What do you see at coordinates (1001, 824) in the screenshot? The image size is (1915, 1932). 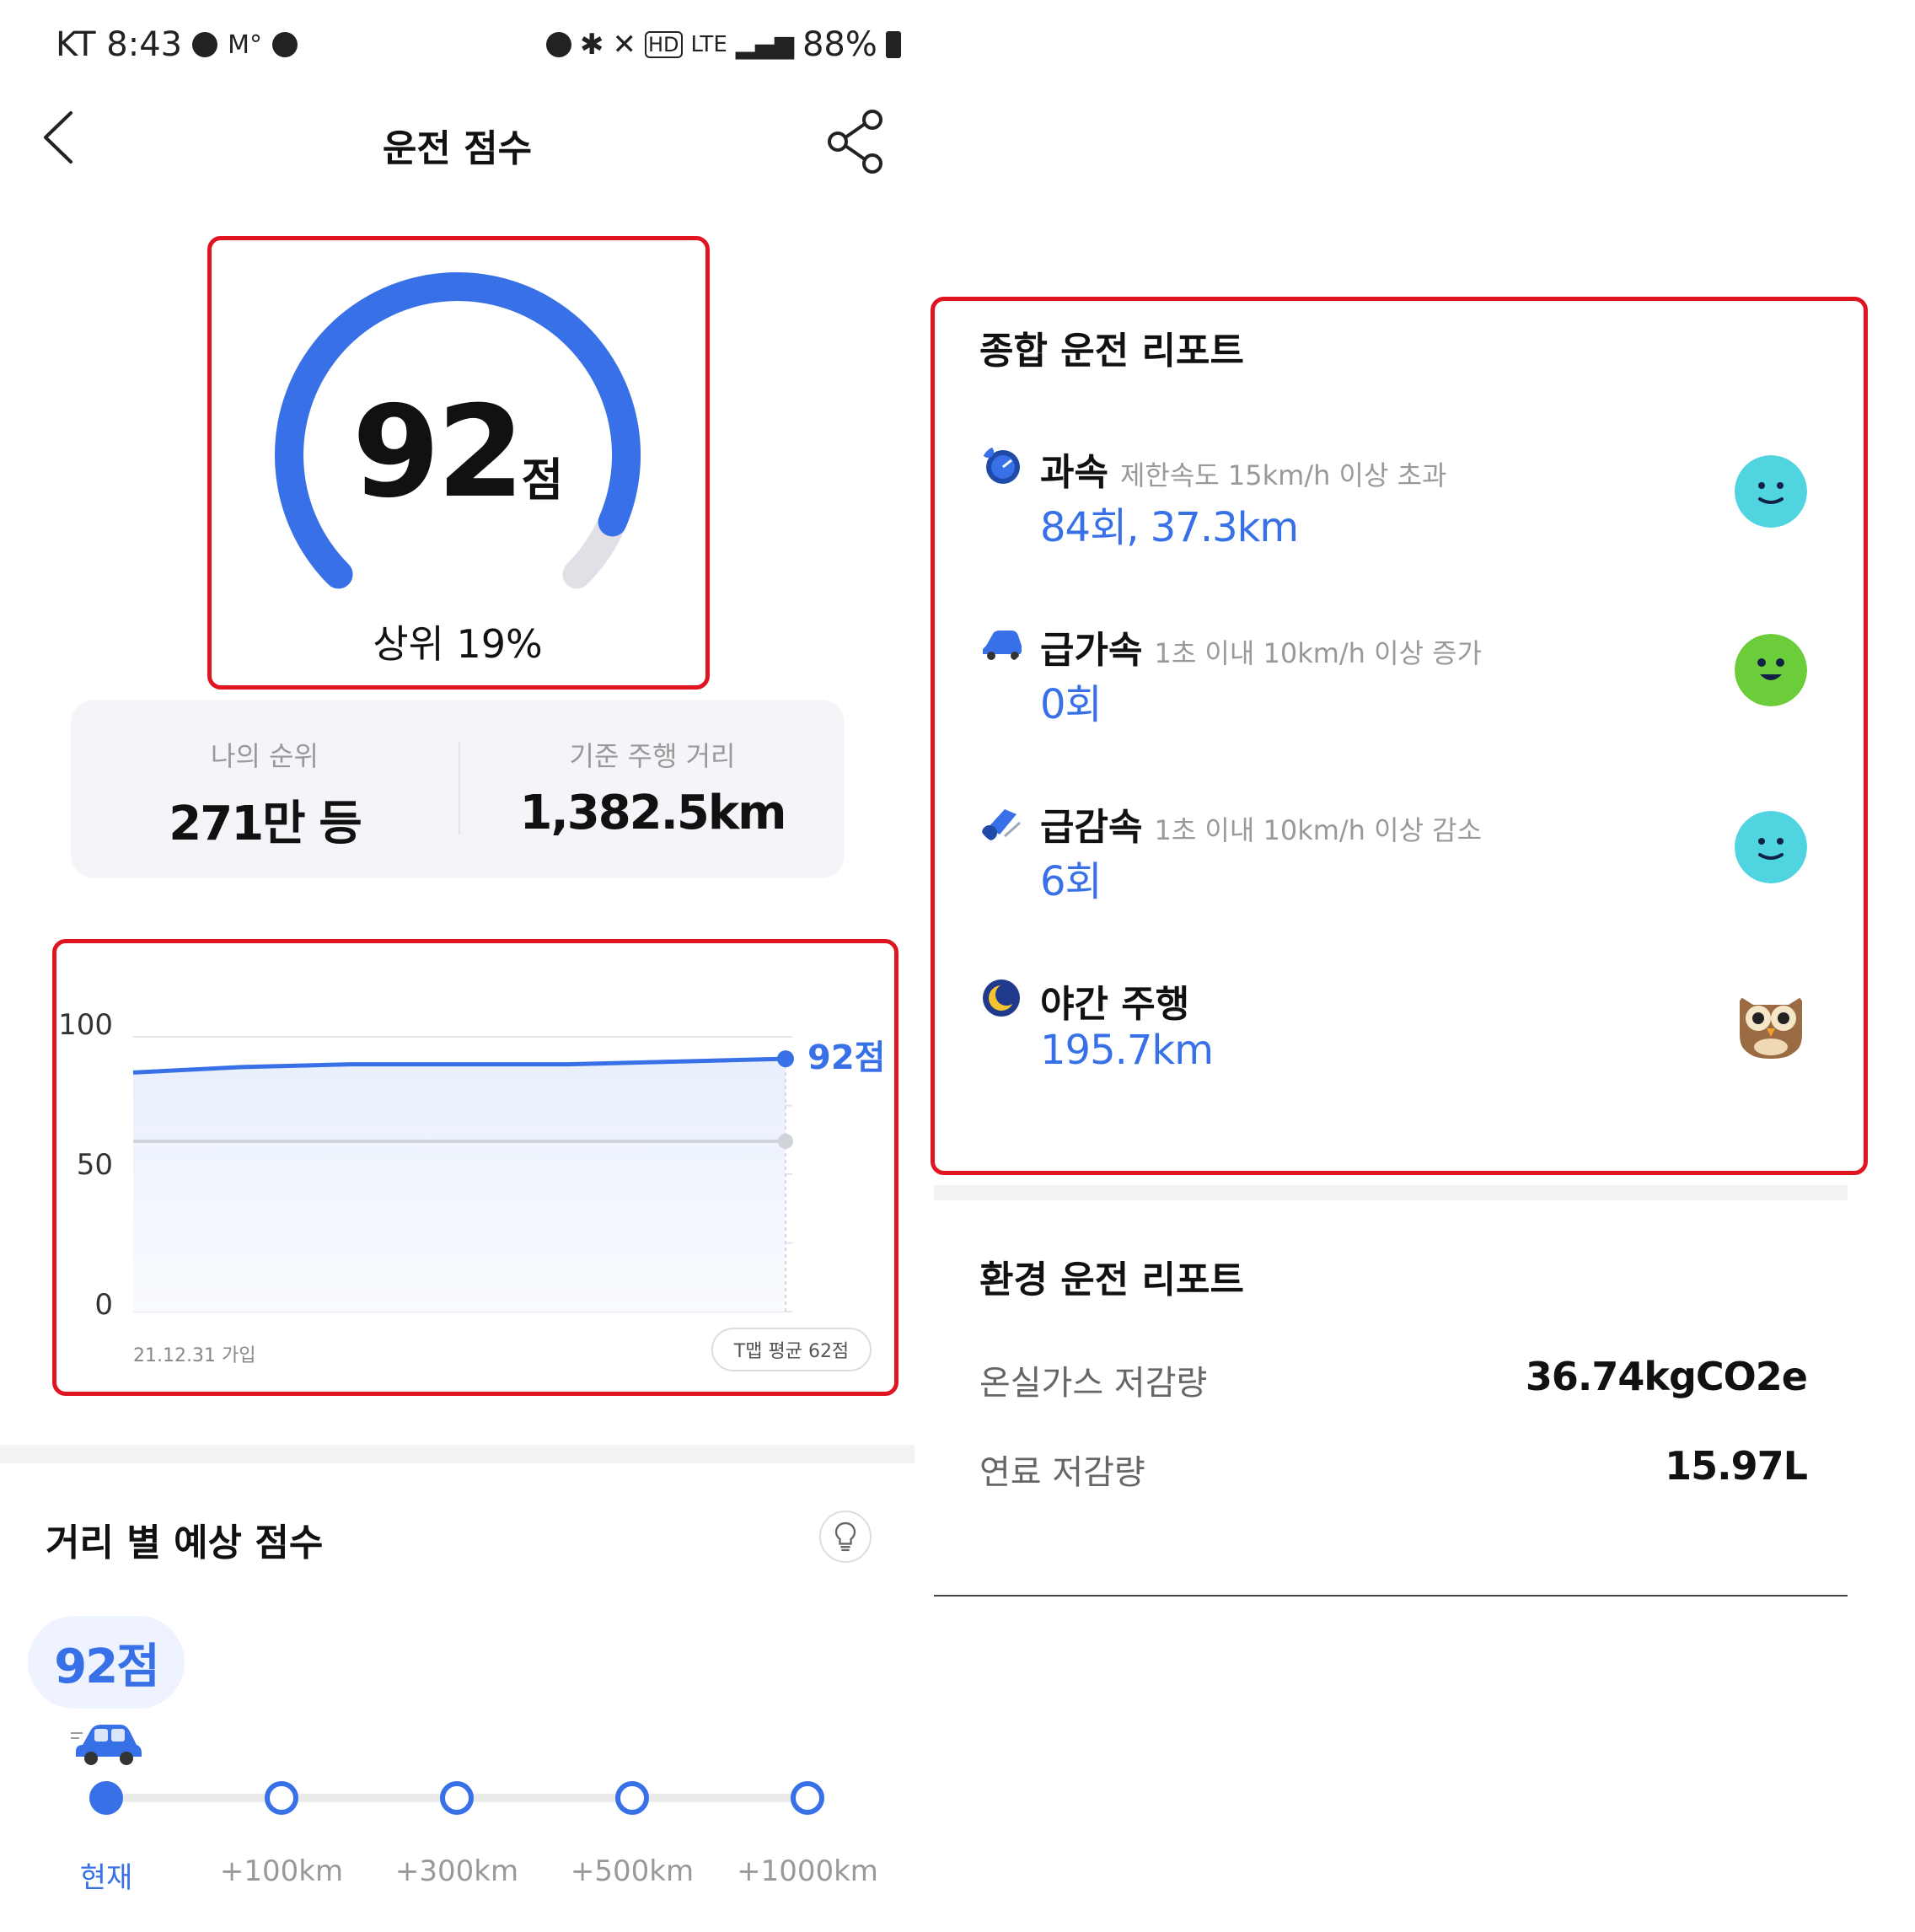 I see `brake-icon` at bounding box center [1001, 824].